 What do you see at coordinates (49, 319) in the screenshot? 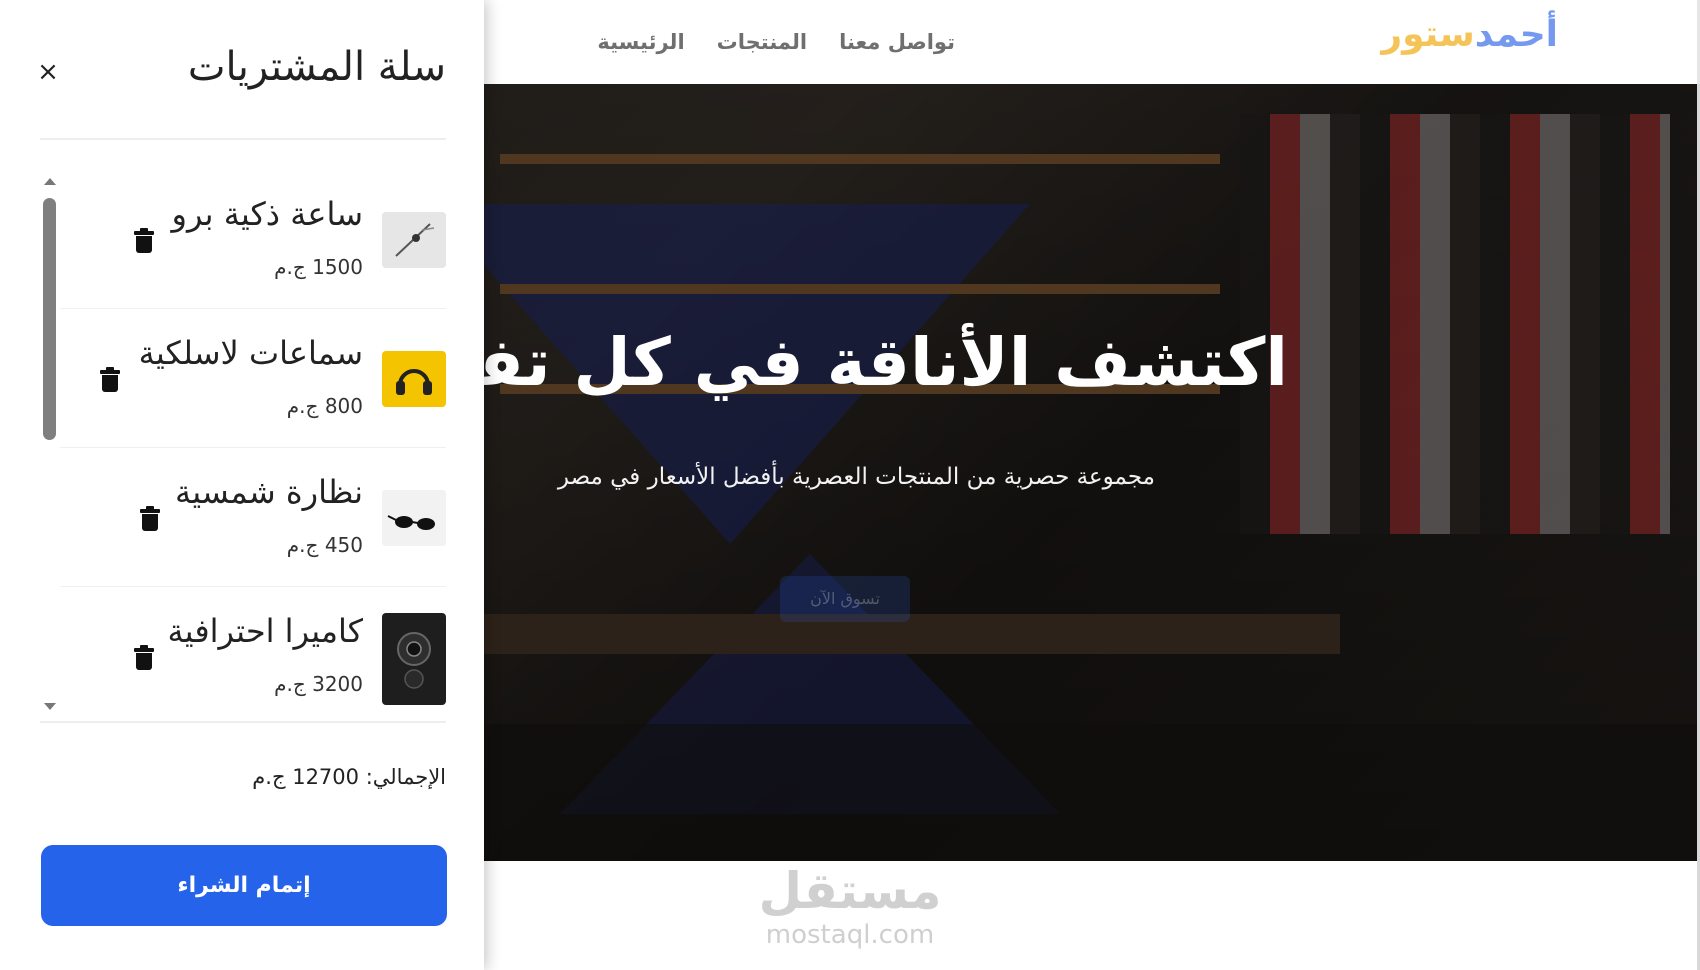
I see `cart-scrollbar-thumb` at bounding box center [49, 319].